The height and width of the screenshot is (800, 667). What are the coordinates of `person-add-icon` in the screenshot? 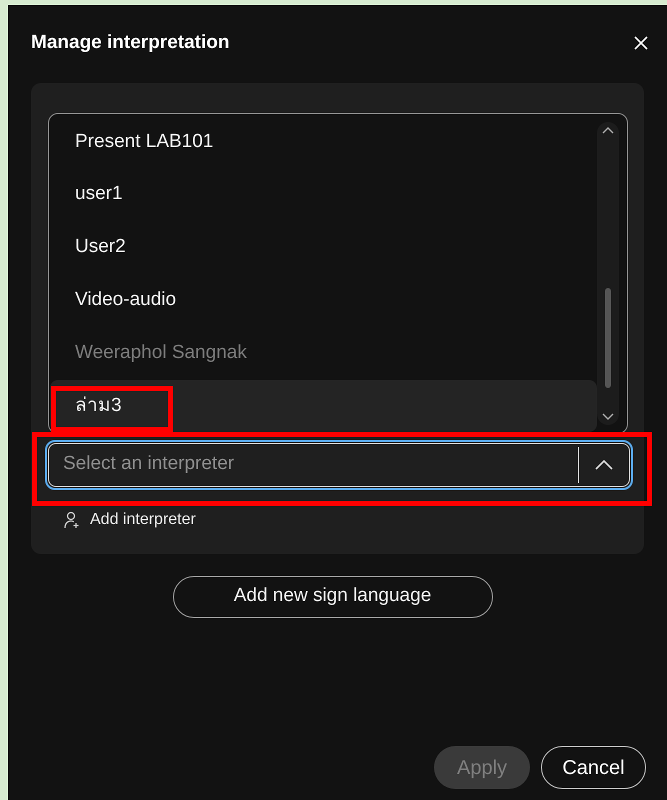 It's located at (72, 519).